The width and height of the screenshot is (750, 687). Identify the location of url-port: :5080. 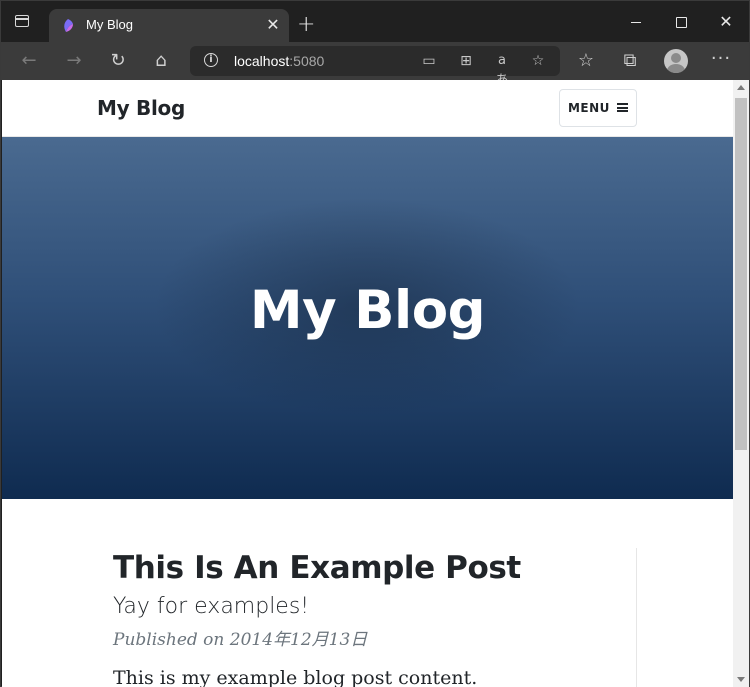
(307, 61).